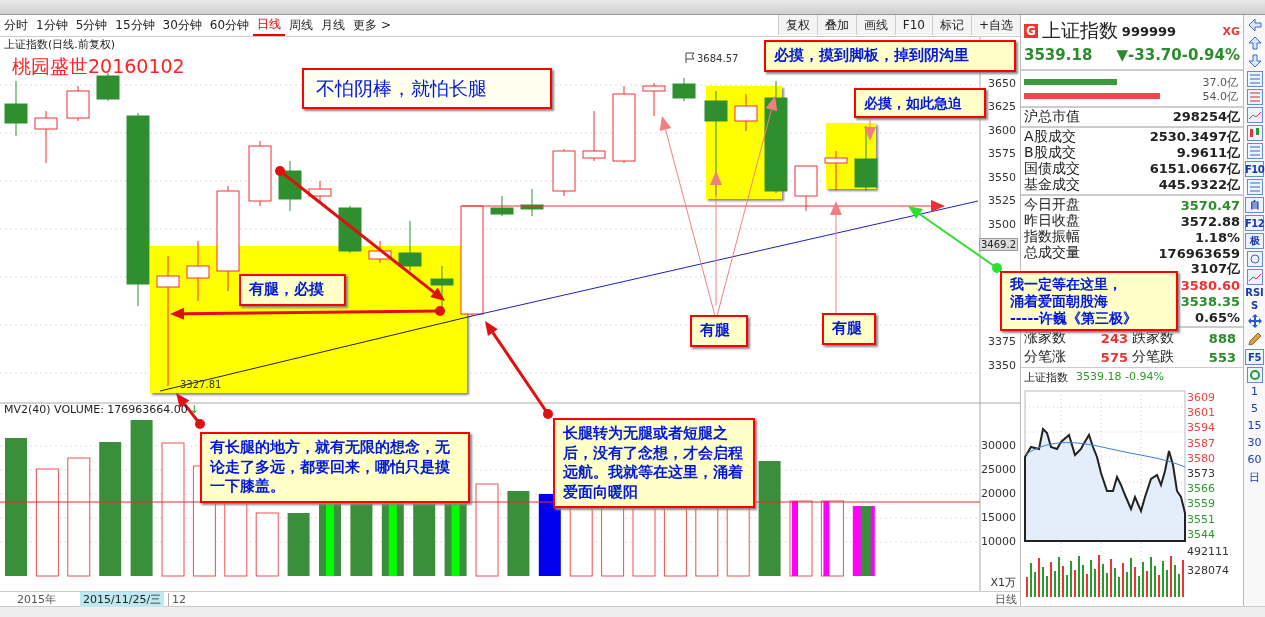 The width and height of the screenshot is (1265, 617). What do you see at coordinates (1254, 357) in the screenshot?
I see `toolbar-icon: F5` at bounding box center [1254, 357].